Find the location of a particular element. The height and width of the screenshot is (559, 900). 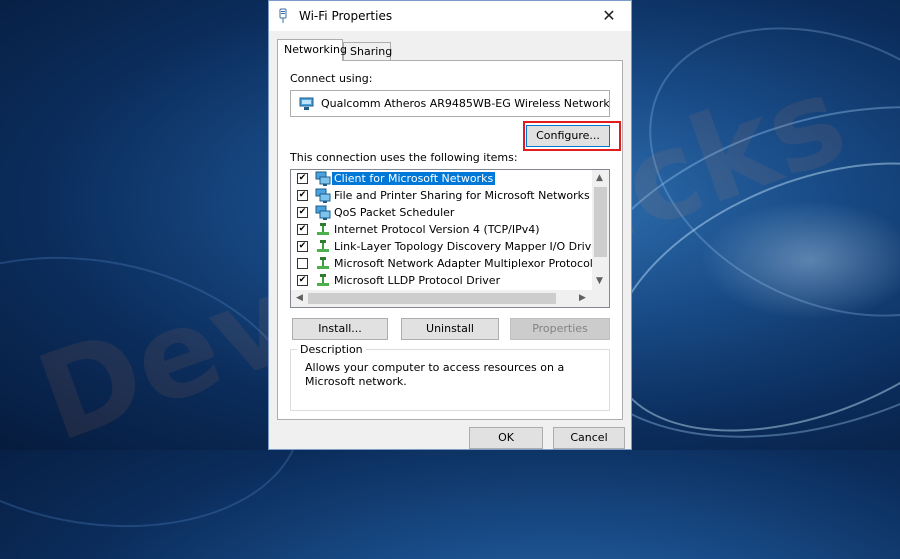

close-icon: ✕ is located at coordinates (609, 15).